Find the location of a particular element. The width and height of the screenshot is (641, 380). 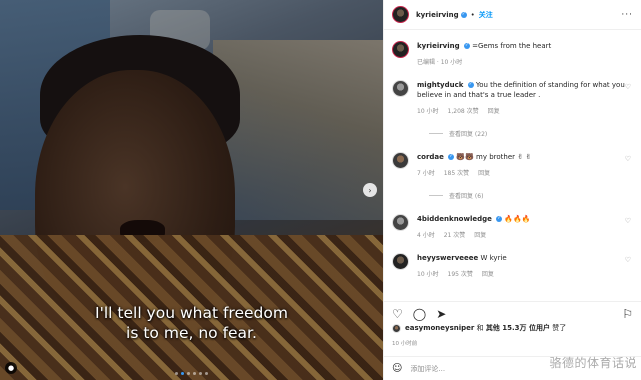

carousel-indicator is located at coordinates (191, 373).